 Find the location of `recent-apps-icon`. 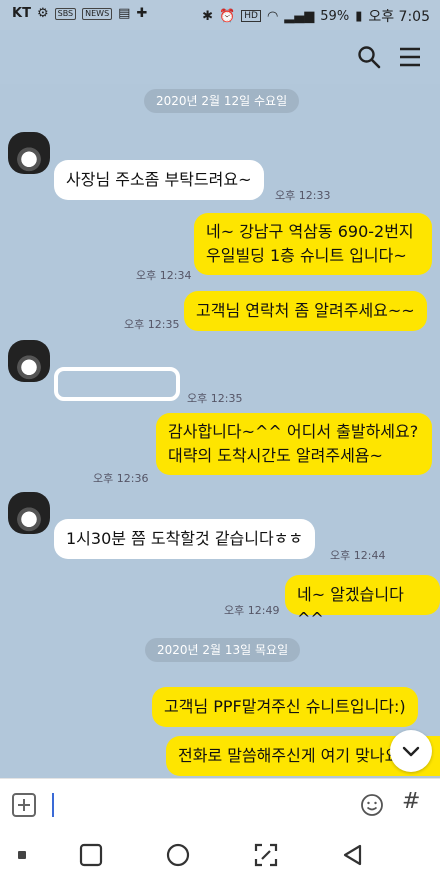

recent-apps-icon is located at coordinates (91, 855).